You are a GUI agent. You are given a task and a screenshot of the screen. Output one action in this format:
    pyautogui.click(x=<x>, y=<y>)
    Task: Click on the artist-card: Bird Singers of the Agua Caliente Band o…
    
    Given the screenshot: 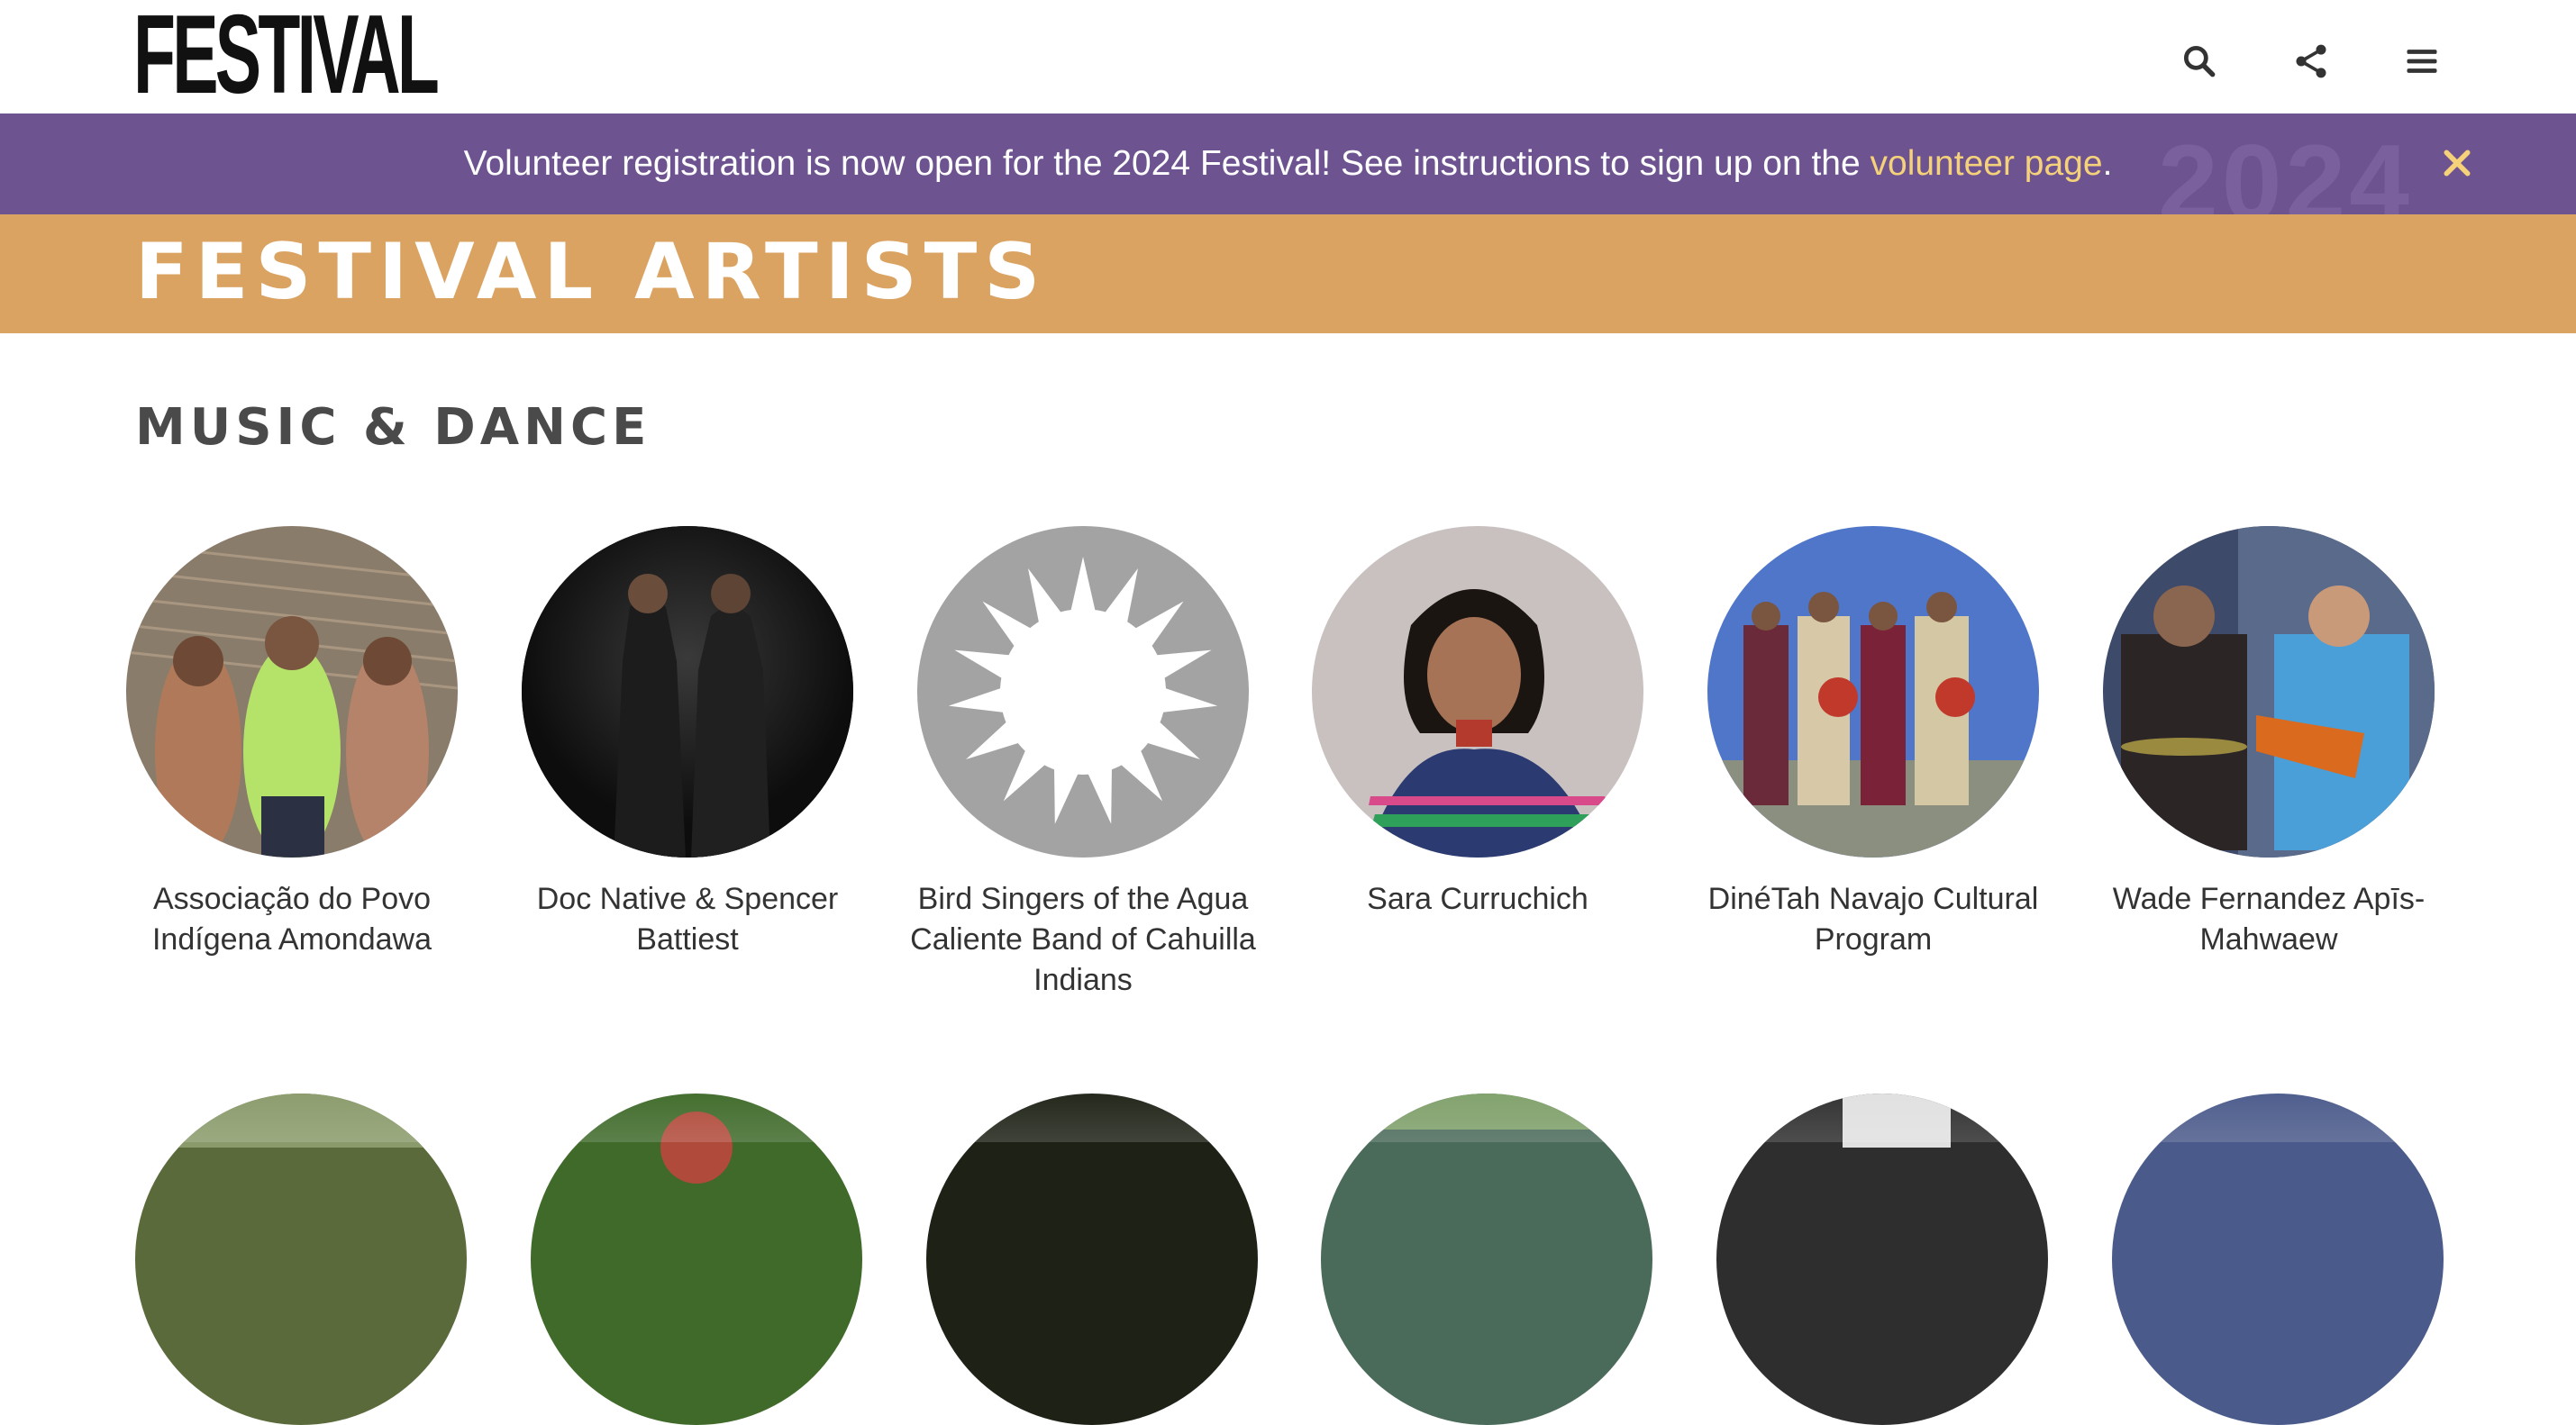 What is the action you would take?
    pyautogui.click(x=1083, y=764)
    